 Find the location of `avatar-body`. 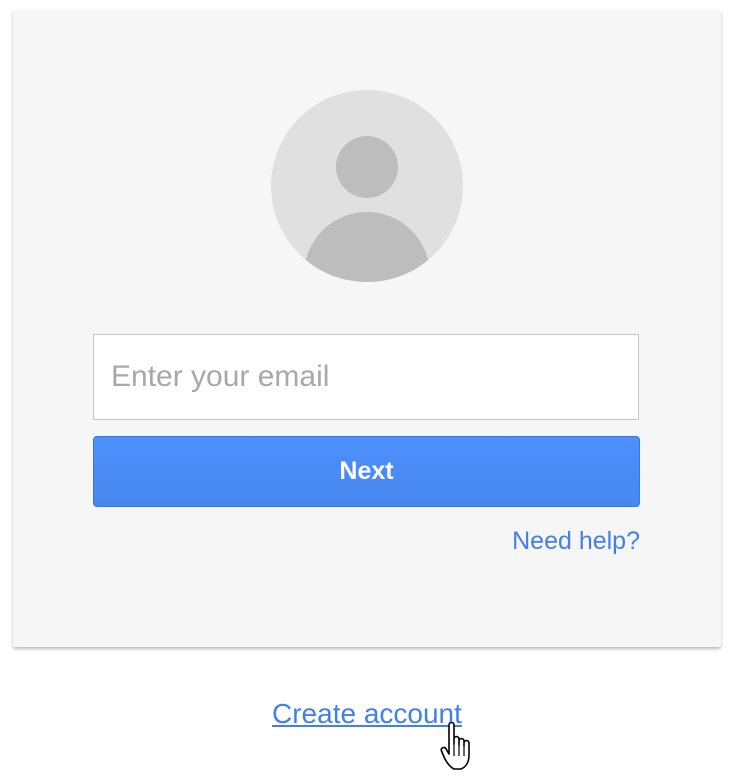

avatar-body is located at coordinates (367, 247).